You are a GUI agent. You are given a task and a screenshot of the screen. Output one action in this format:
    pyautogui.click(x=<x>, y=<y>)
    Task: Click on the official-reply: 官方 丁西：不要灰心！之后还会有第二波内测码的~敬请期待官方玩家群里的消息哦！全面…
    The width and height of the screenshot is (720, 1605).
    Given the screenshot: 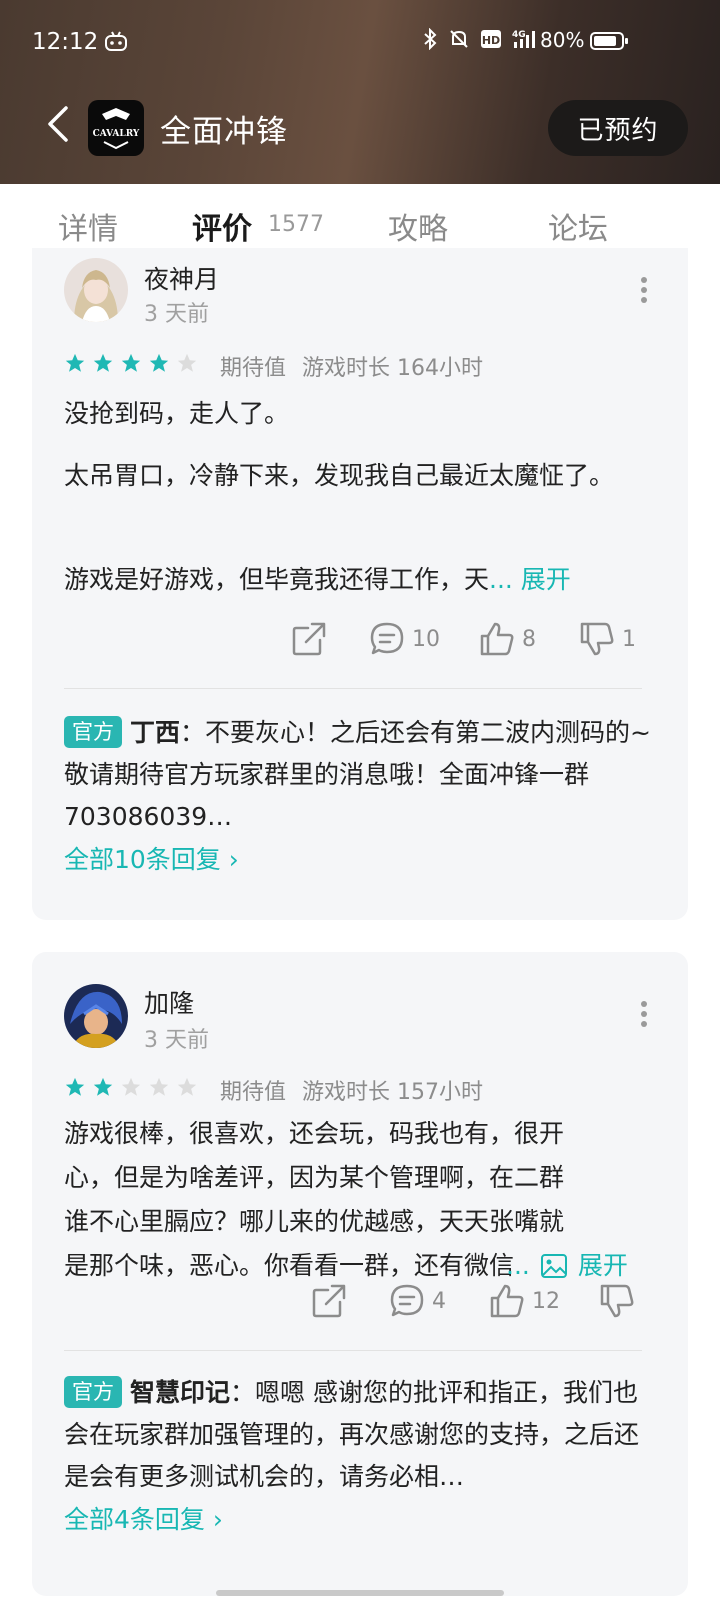 What is the action you would take?
    pyautogui.click(x=361, y=775)
    